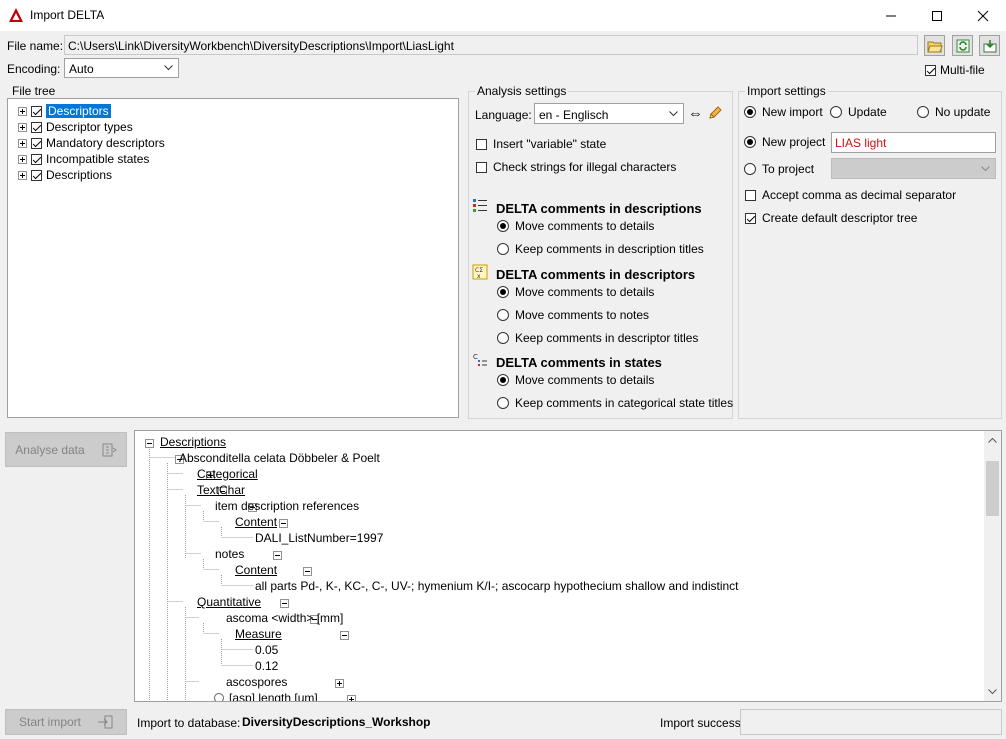  Describe the element at coordinates (992, 488) in the screenshot. I see `scrollbar-thumb` at that location.